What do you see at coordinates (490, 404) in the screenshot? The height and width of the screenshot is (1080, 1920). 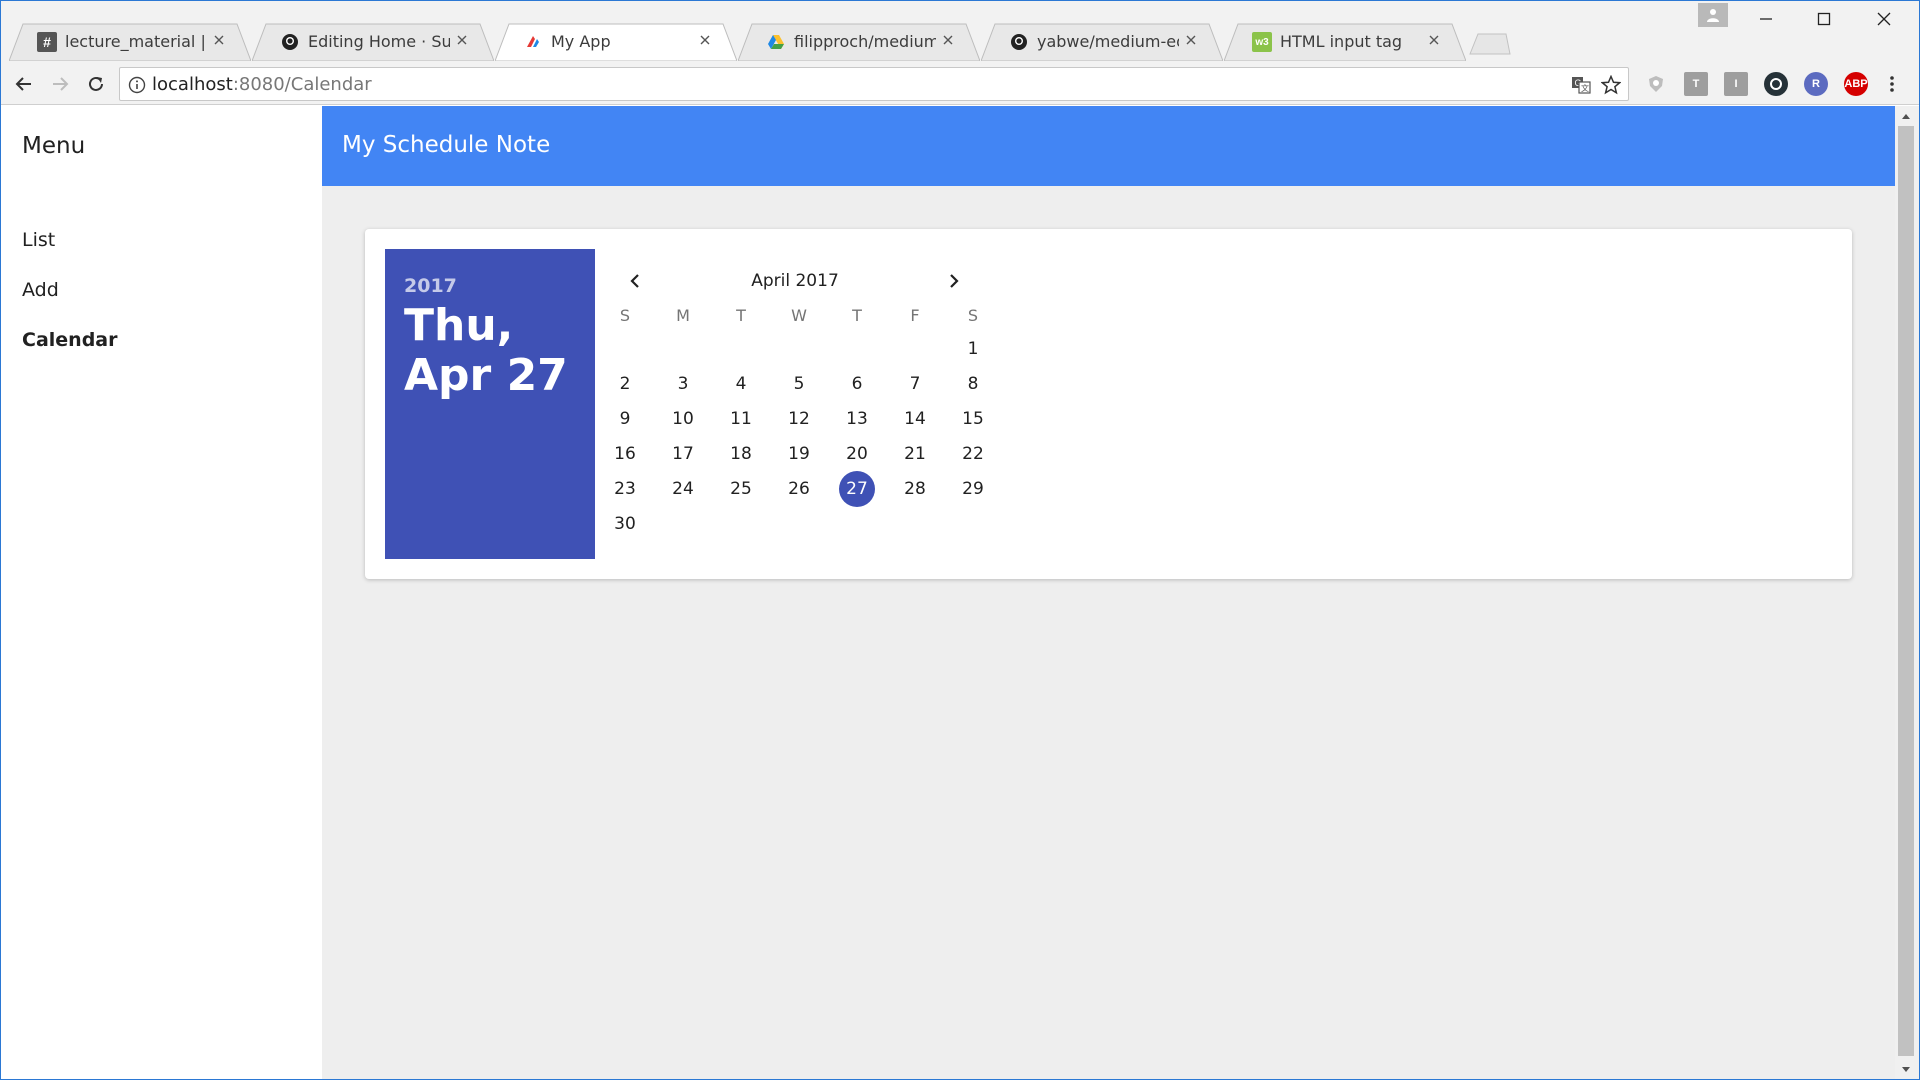 I see `date-picker-header: 2017 Thu, Apr 27` at bounding box center [490, 404].